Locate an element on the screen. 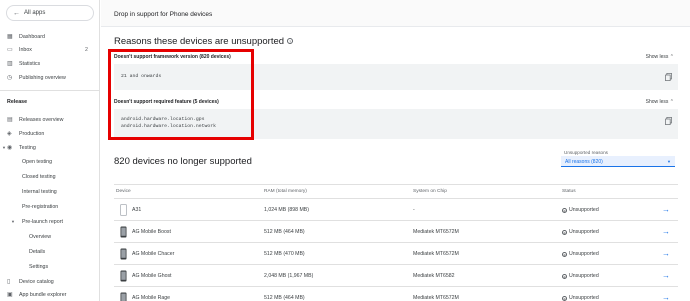  statistics-icon: ▥ is located at coordinates (10, 63).